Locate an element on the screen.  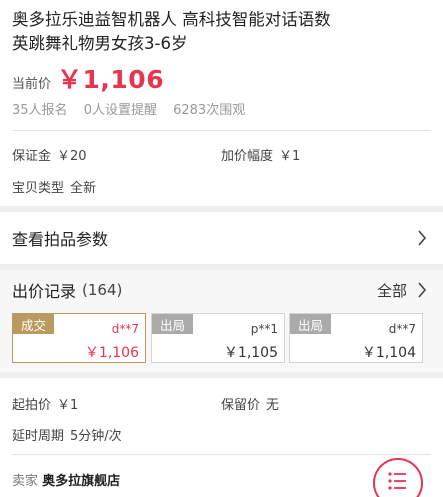
bid-card: 出局 d**7 ￥1,104 is located at coordinates (356, 338).